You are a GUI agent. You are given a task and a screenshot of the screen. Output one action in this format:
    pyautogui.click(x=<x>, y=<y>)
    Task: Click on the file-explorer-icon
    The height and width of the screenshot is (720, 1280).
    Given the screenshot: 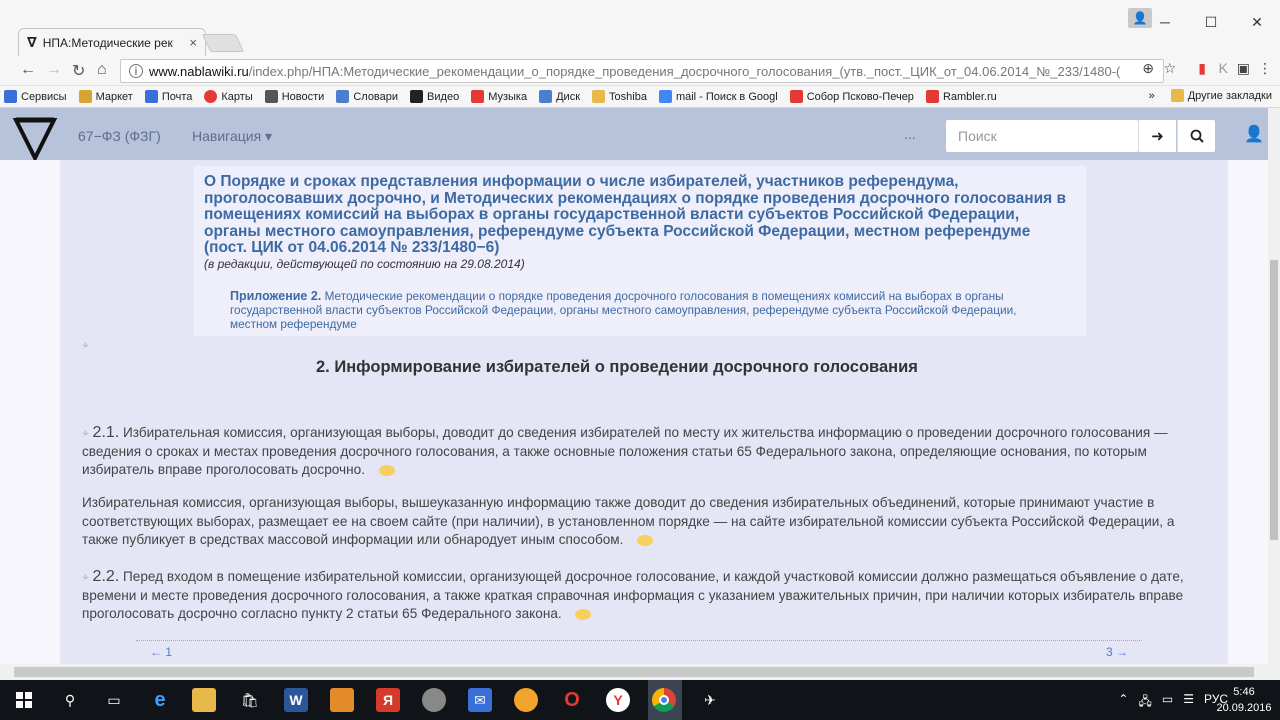 What is the action you would take?
    pyautogui.click(x=204, y=700)
    